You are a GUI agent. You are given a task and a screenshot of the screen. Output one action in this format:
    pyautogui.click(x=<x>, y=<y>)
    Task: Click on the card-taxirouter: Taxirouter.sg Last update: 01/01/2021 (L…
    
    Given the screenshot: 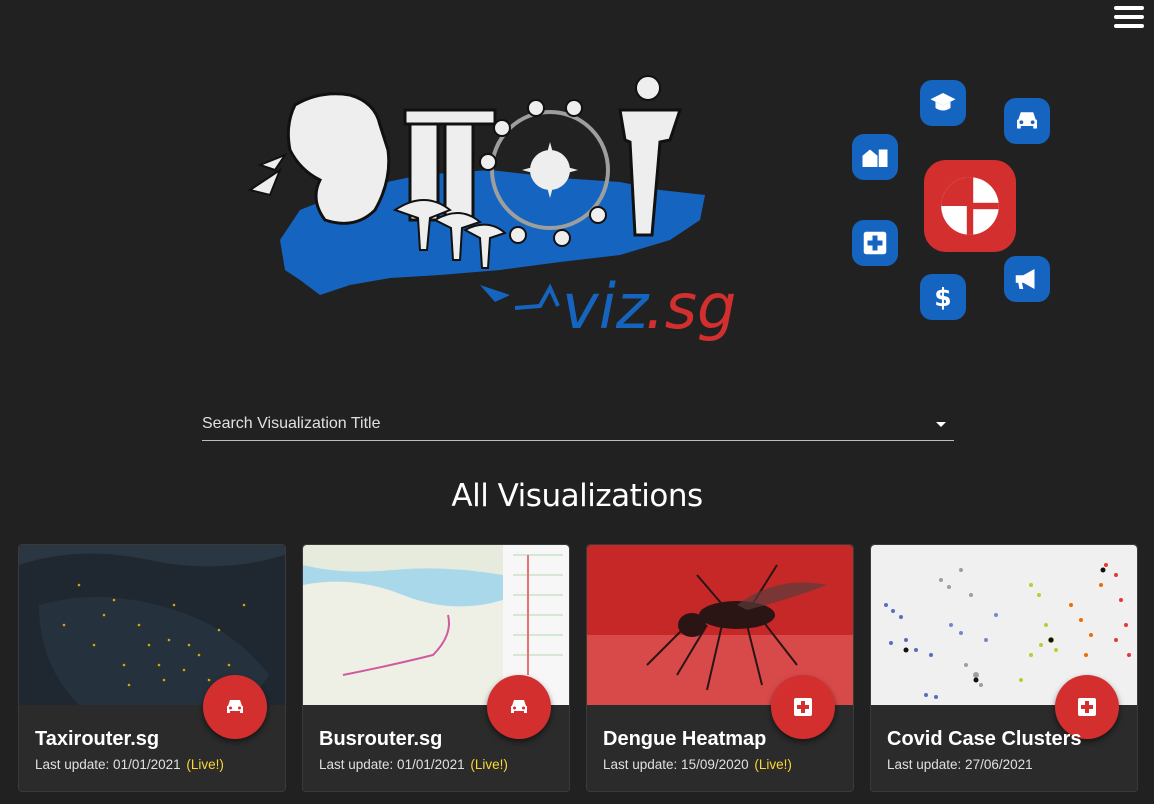 What is the action you would take?
    pyautogui.click(x=152, y=668)
    